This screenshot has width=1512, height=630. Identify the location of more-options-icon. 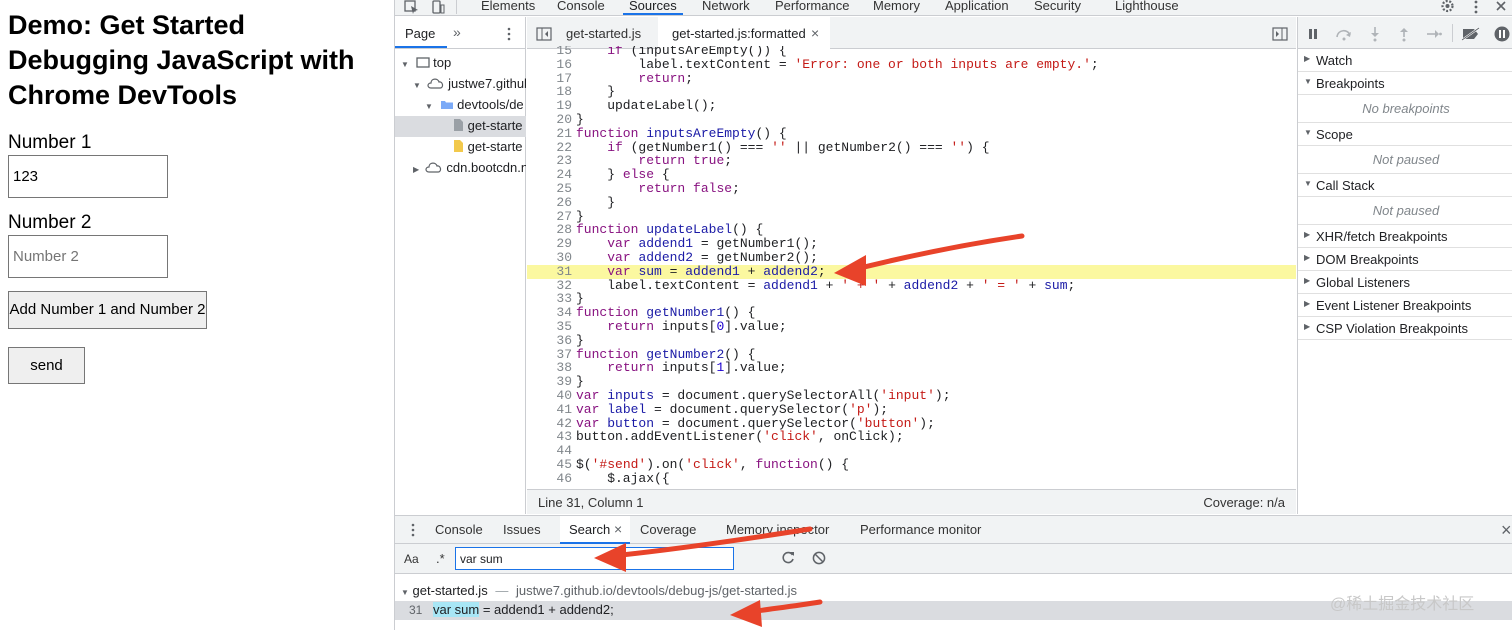
(1476, 7).